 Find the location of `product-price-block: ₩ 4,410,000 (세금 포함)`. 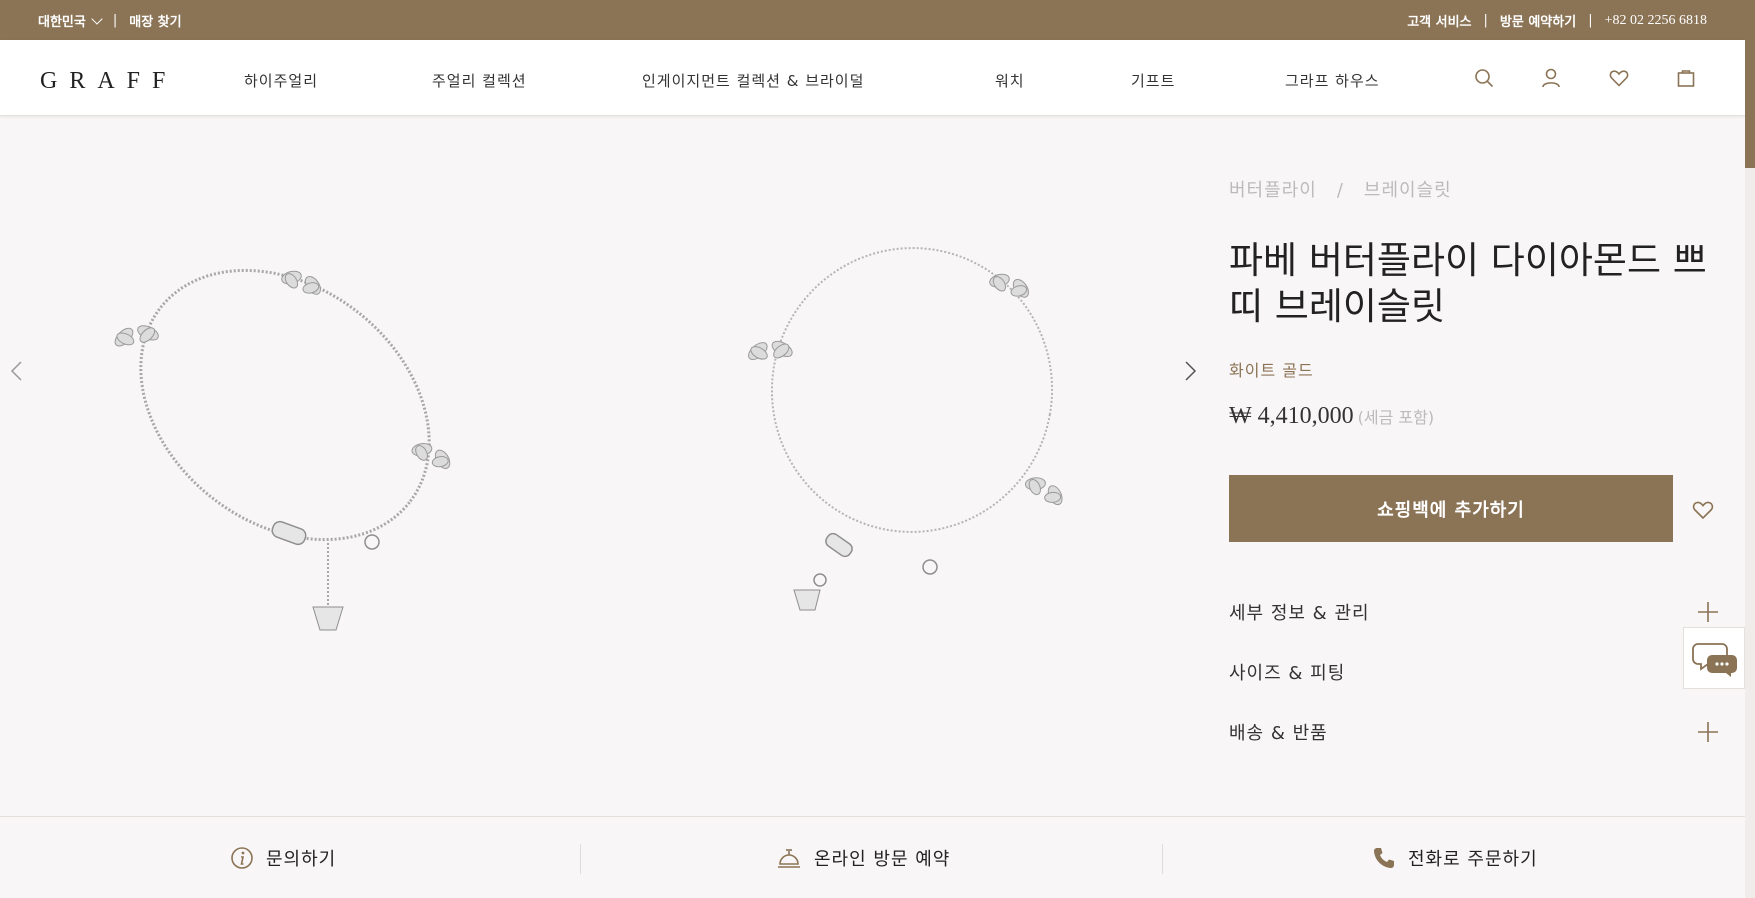

product-price-block: ₩ 4,410,000 (세금 포함) is located at coordinates (1331, 416).